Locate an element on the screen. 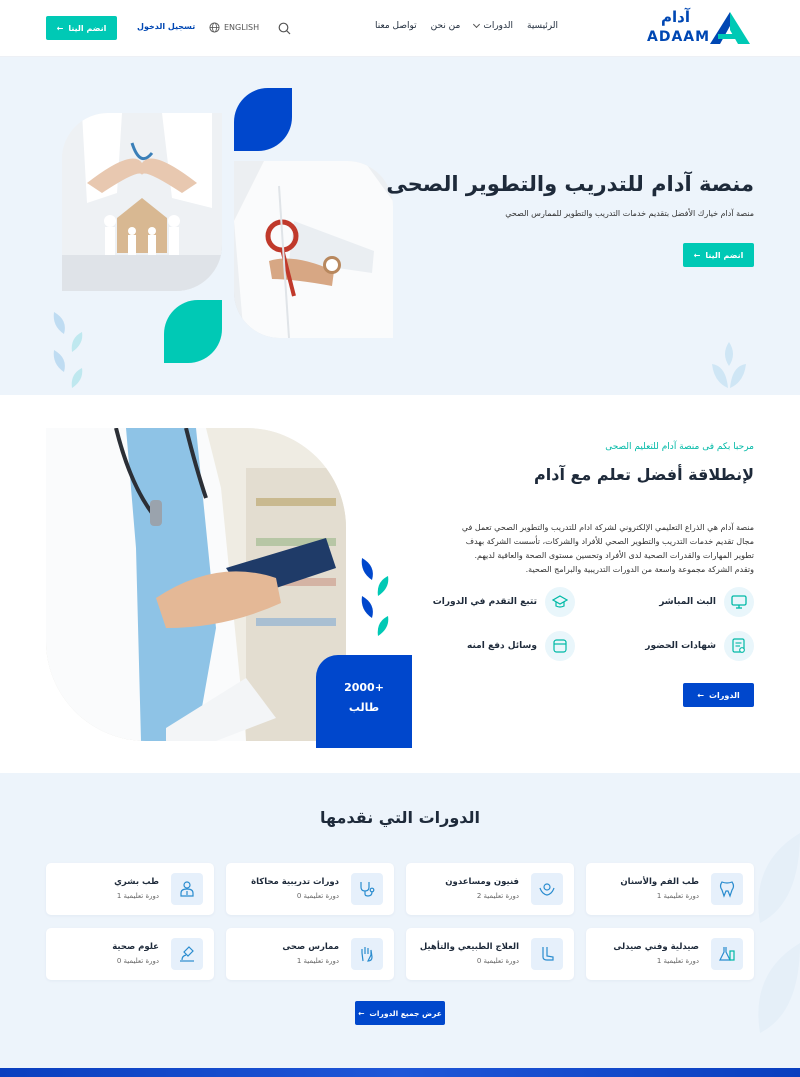  tooth-icon is located at coordinates (727, 889).